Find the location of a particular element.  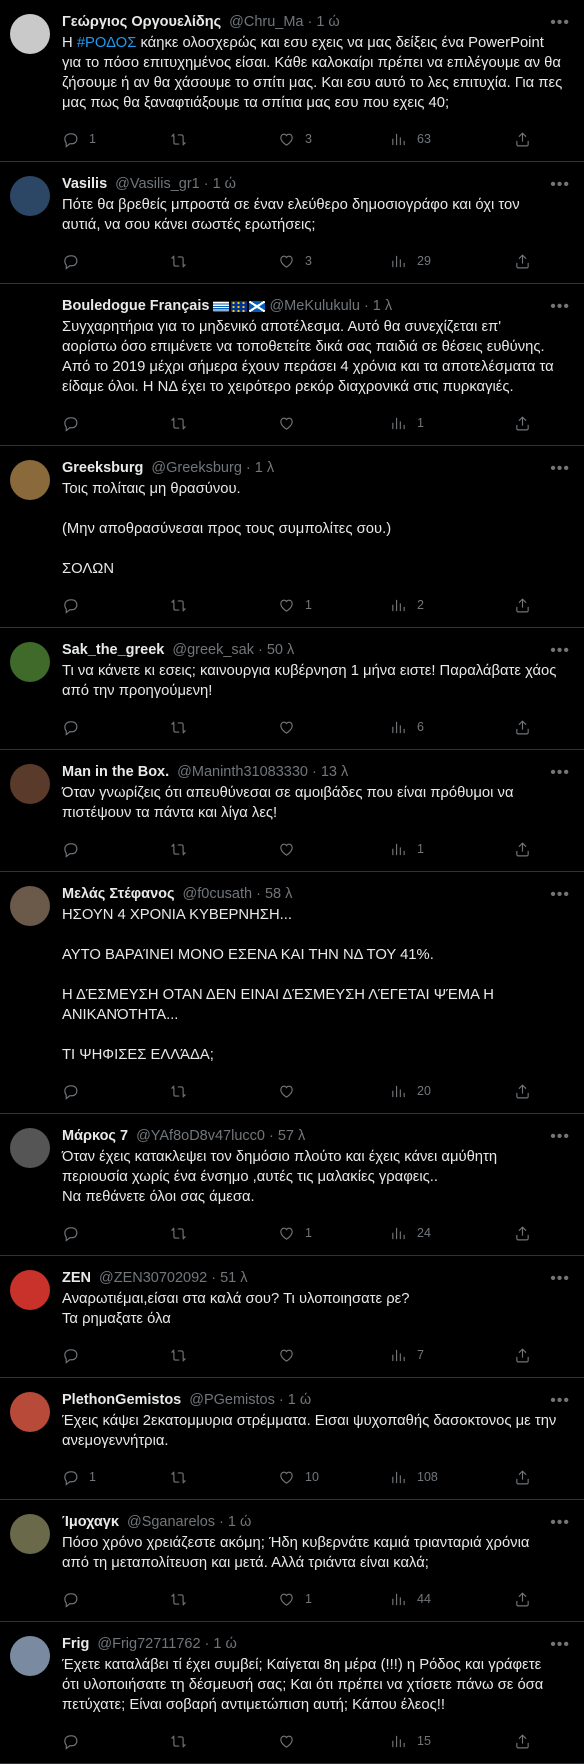

views-button: 20 is located at coordinates (452, 1091).